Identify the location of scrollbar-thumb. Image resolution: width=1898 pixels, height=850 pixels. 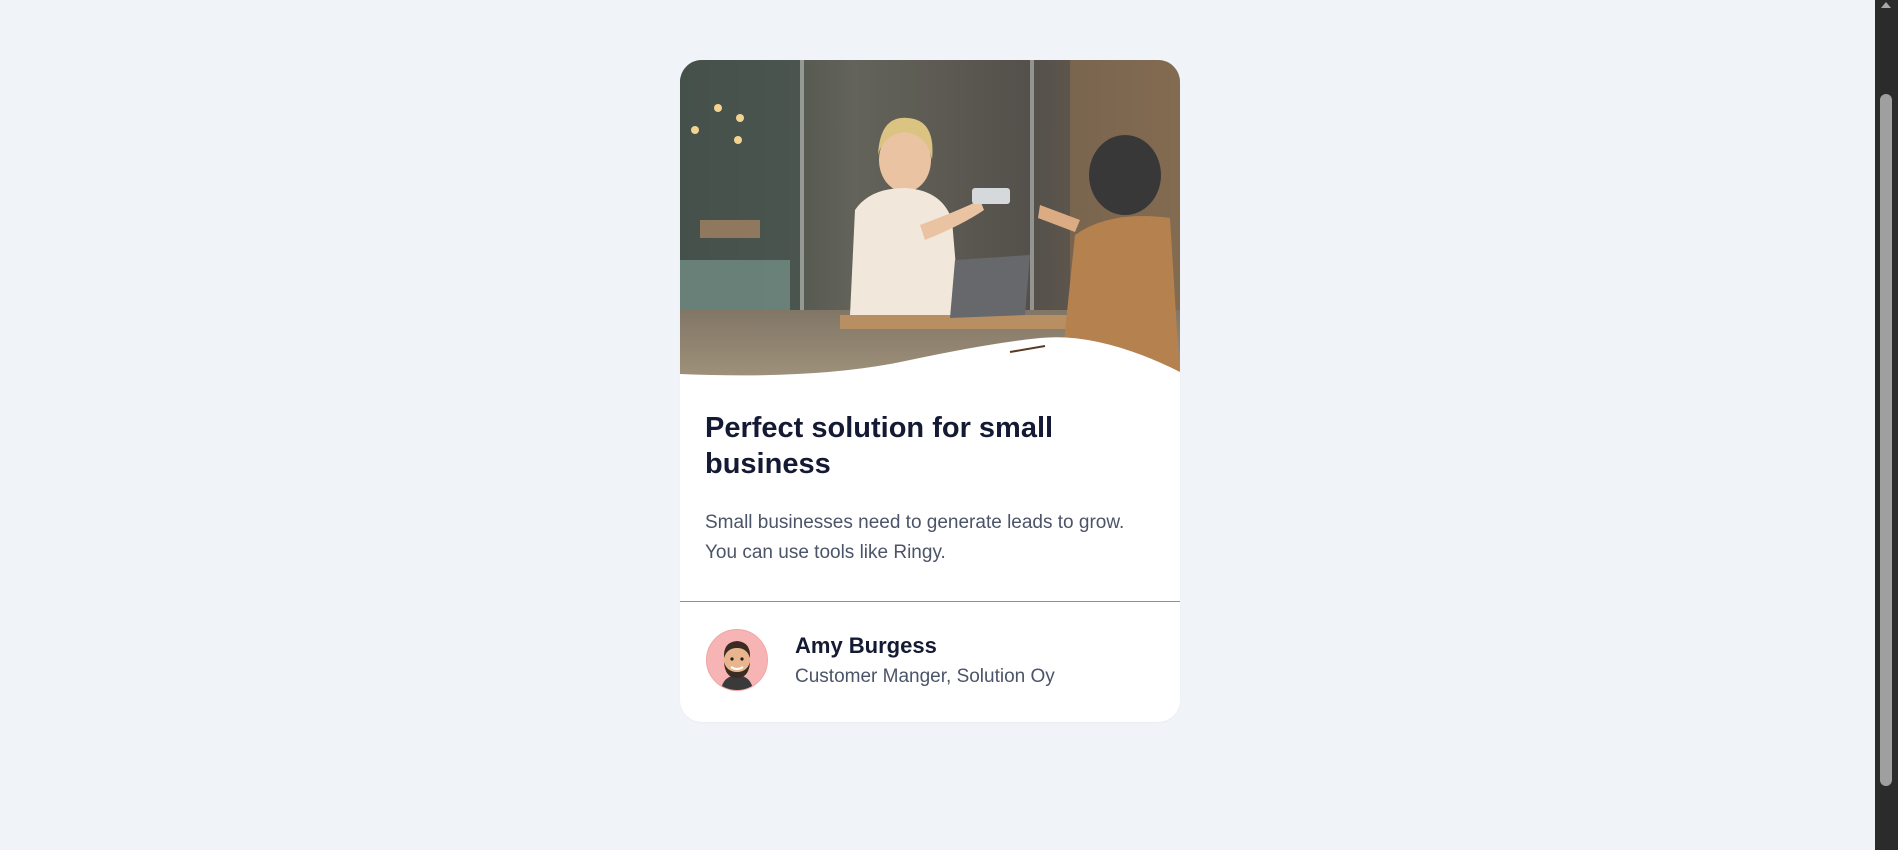
(1886, 440).